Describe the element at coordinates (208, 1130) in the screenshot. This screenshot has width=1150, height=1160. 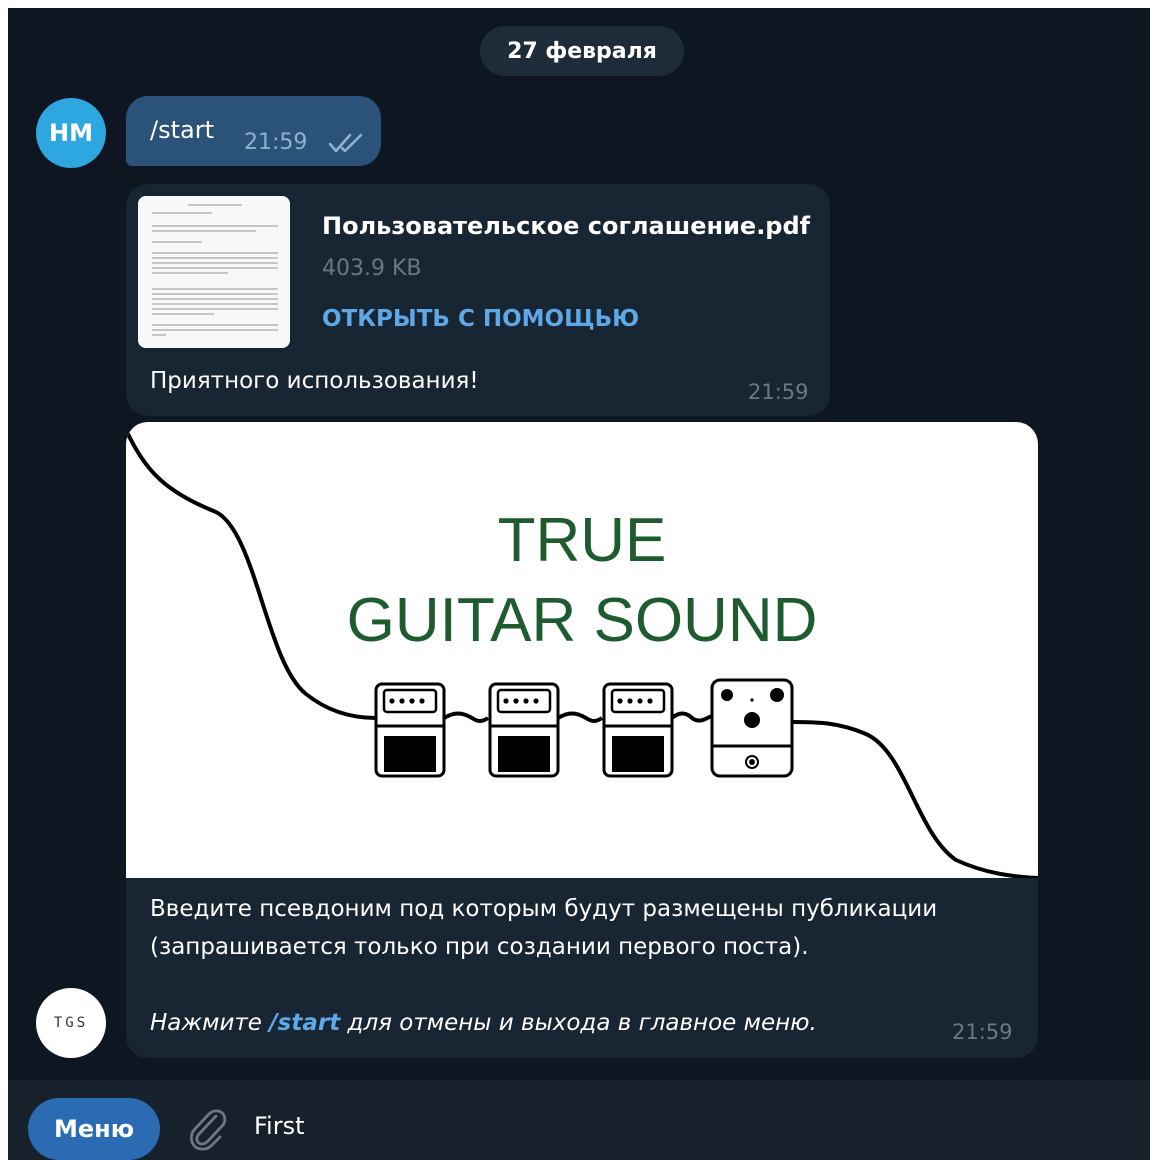
I see `paperclip-icon` at that location.